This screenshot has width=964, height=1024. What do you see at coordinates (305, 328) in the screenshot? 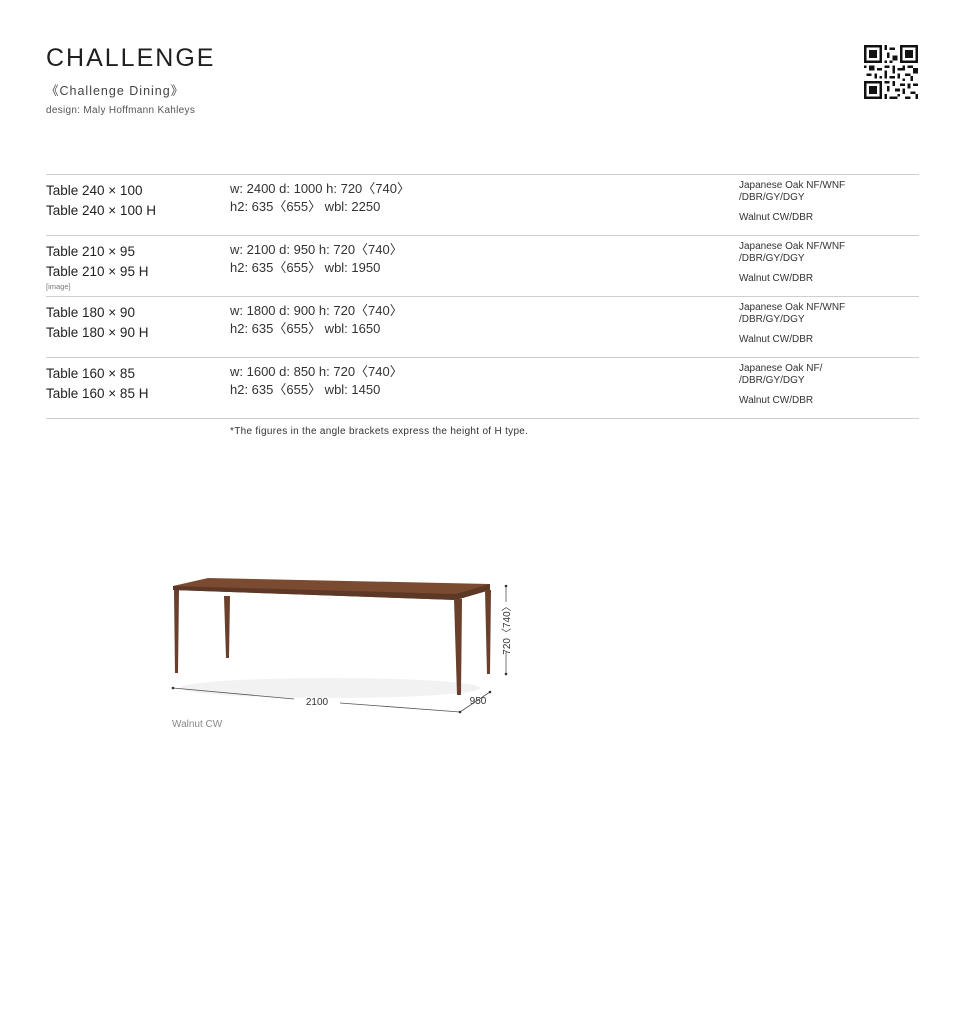
I see `dimension-line: h2: 635〈655〉 wbl: 1650` at bounding box center [305, 328].